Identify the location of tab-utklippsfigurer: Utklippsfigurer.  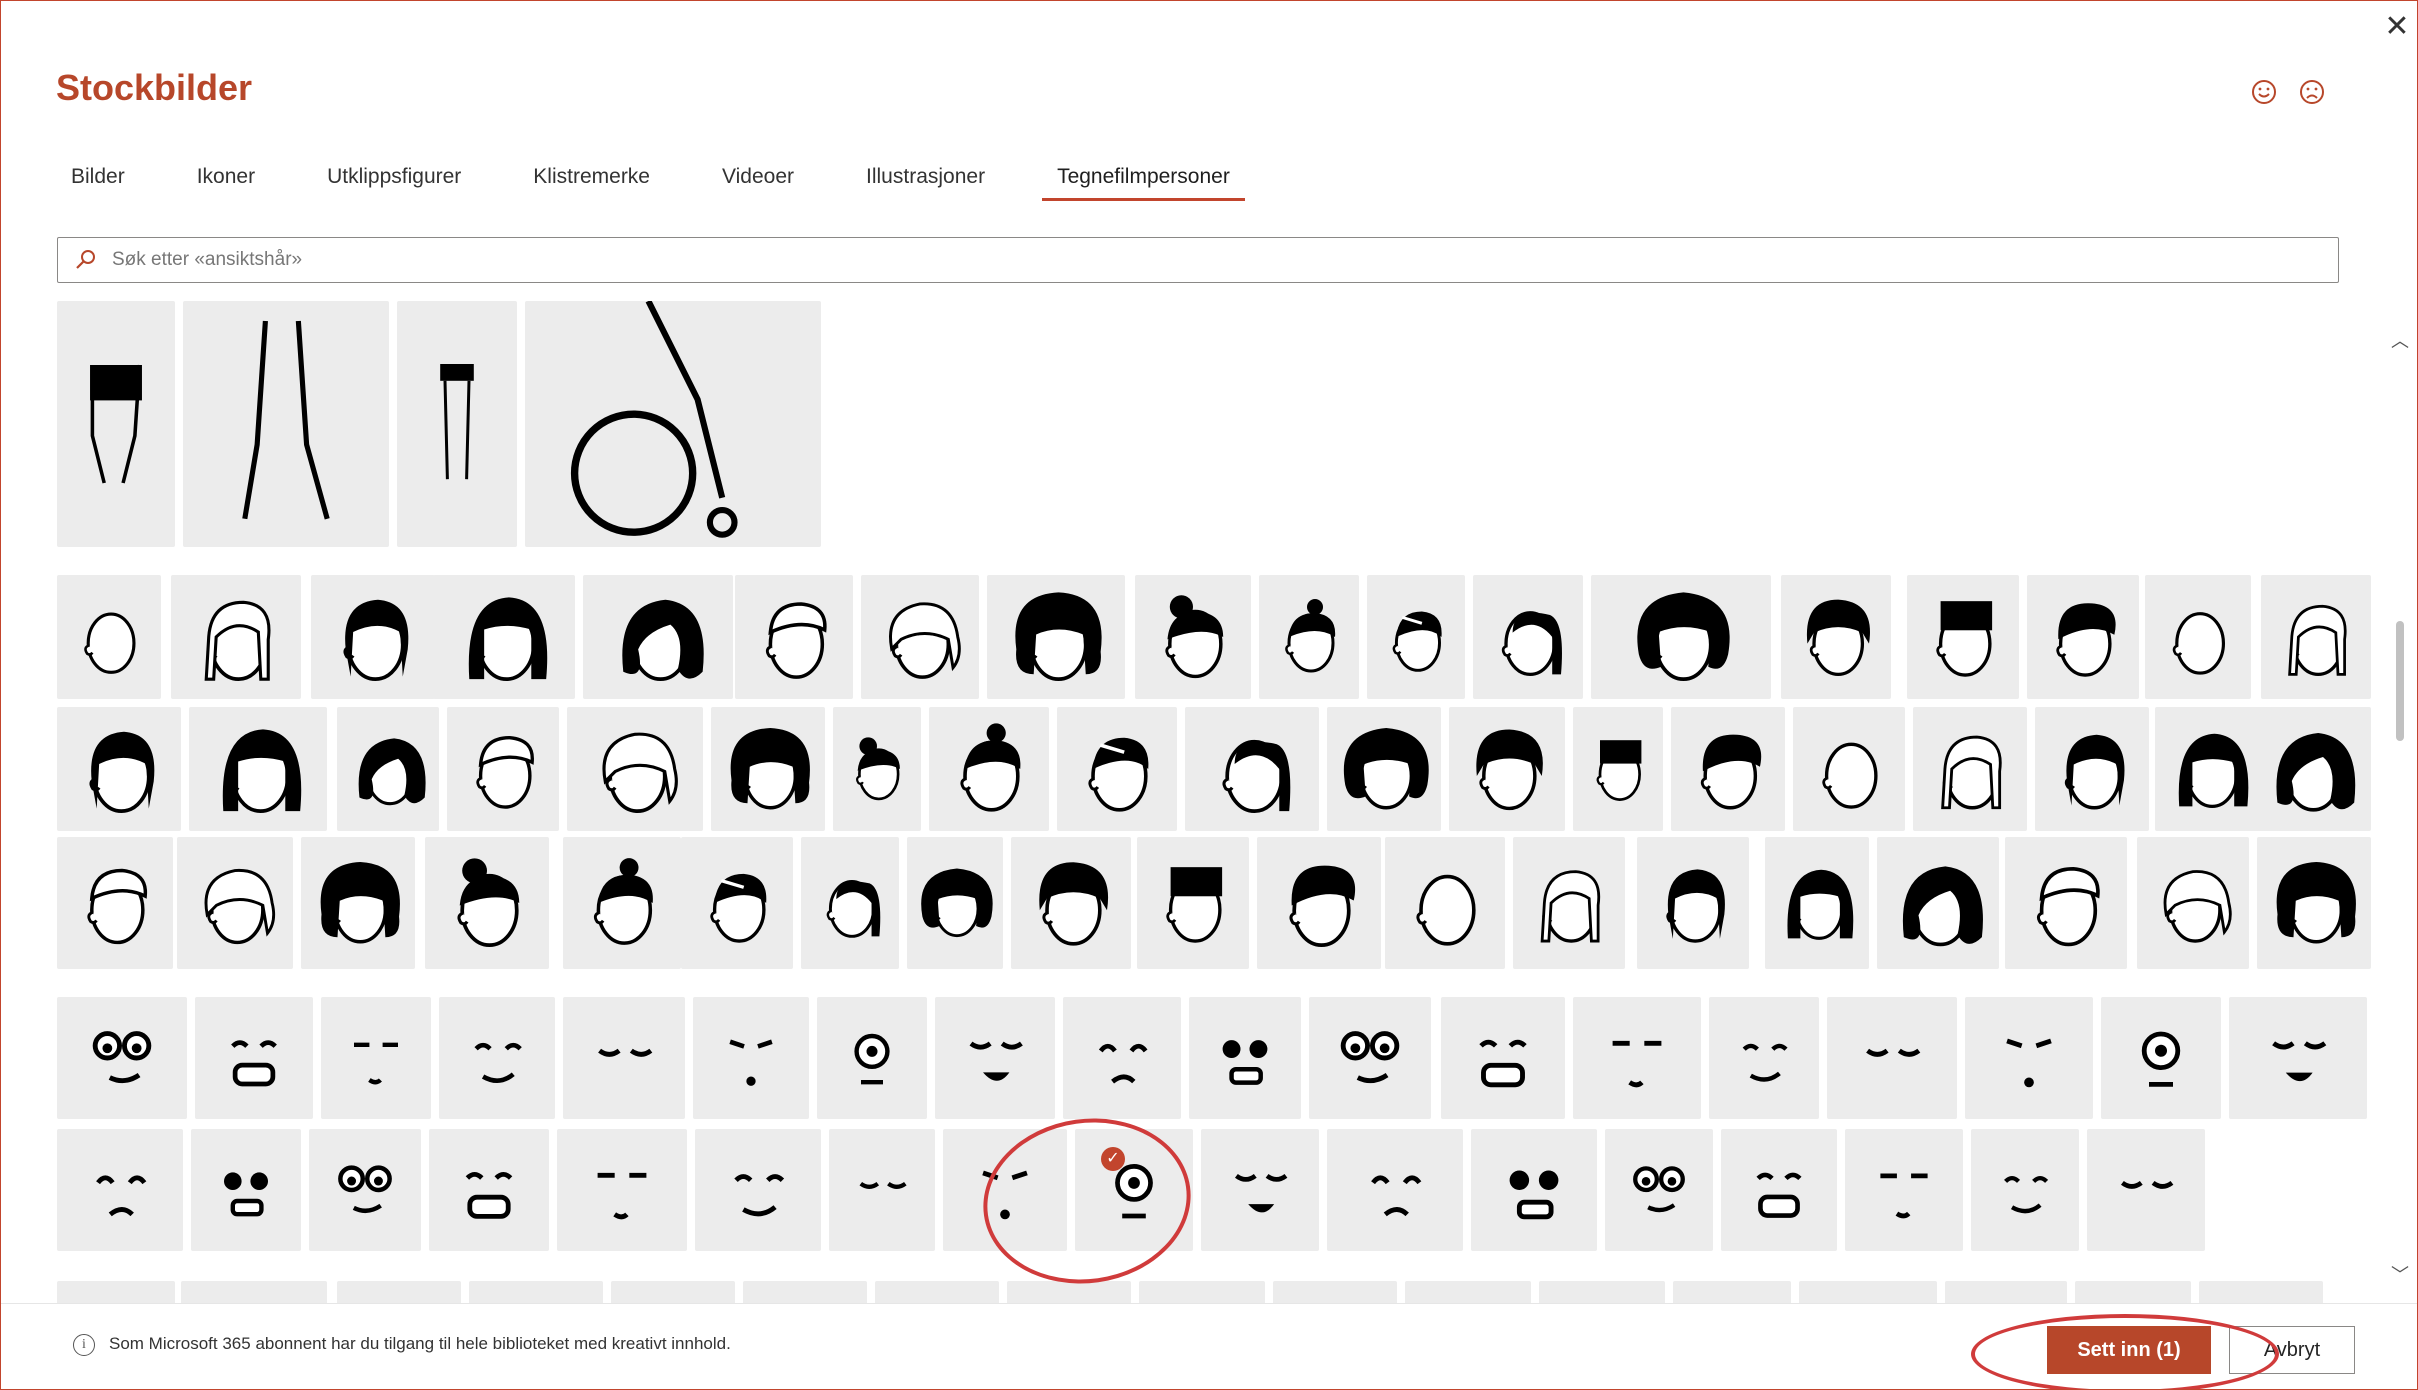
(394, 181).